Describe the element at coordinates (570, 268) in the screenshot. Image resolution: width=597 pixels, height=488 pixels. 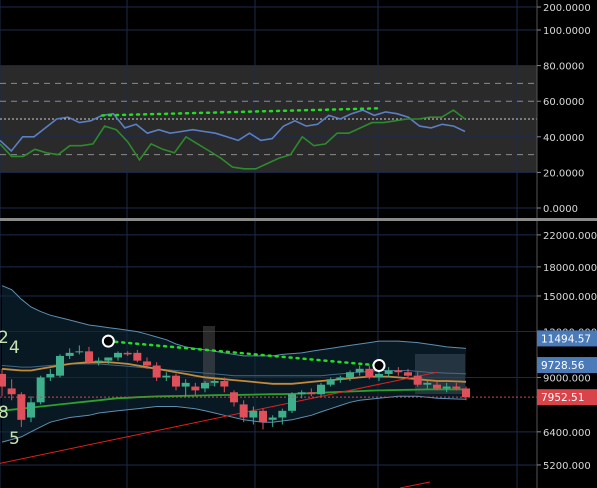
I see `price-tick-label: 18000.000` at that location.